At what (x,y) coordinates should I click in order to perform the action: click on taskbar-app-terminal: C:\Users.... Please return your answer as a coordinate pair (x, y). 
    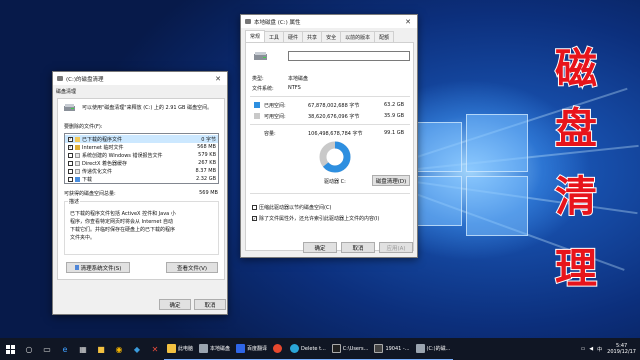
    Looking at the image, I should click on (350, 349).